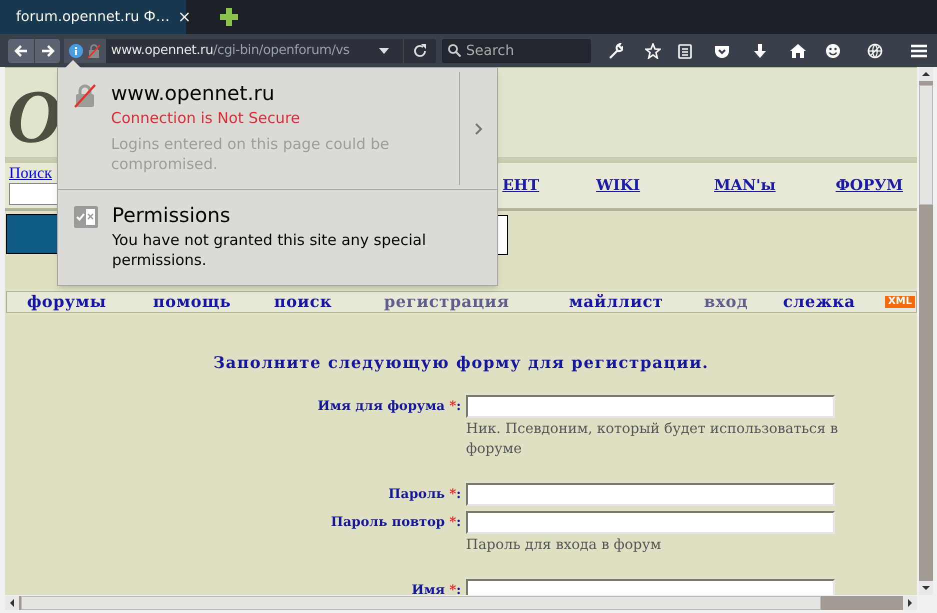 Image resolution: width=937 pixels, height=613 pixels. Describe the element at coordinates (76, 51) in the screenshot. I see `info-icon` at that location.